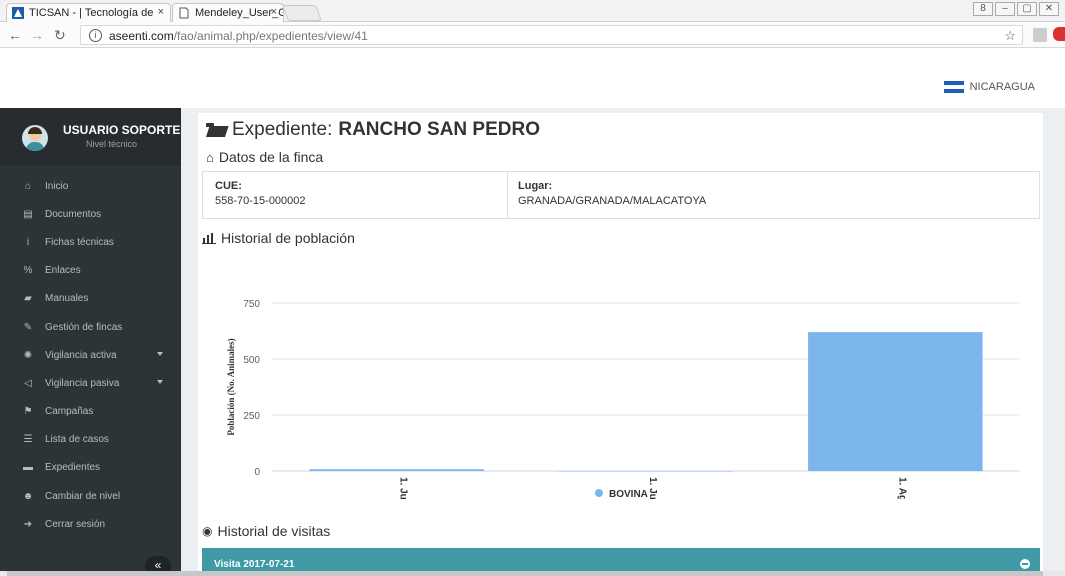 The image size is (1065, 576). Describe the element at coordinates (112, 144) in the screenshot. I see `user-level: Nivel técnico` at that location.